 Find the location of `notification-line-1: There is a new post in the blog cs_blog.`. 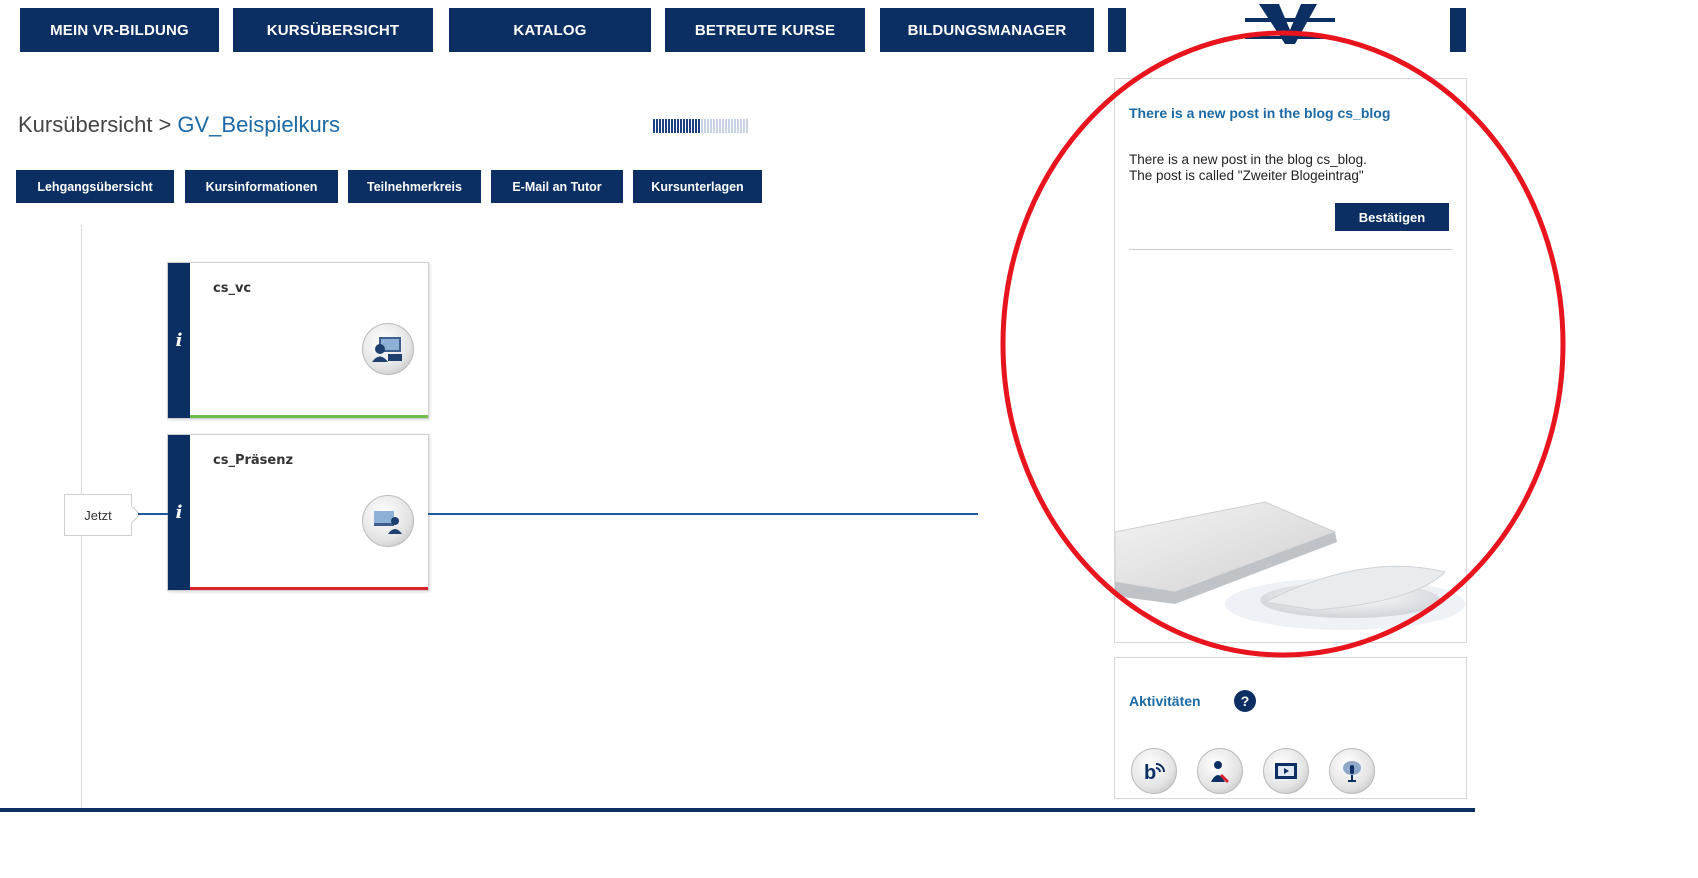

notification-line-1: There is a new post in the blog cs_blog. is located at coordinates (1248, 159).